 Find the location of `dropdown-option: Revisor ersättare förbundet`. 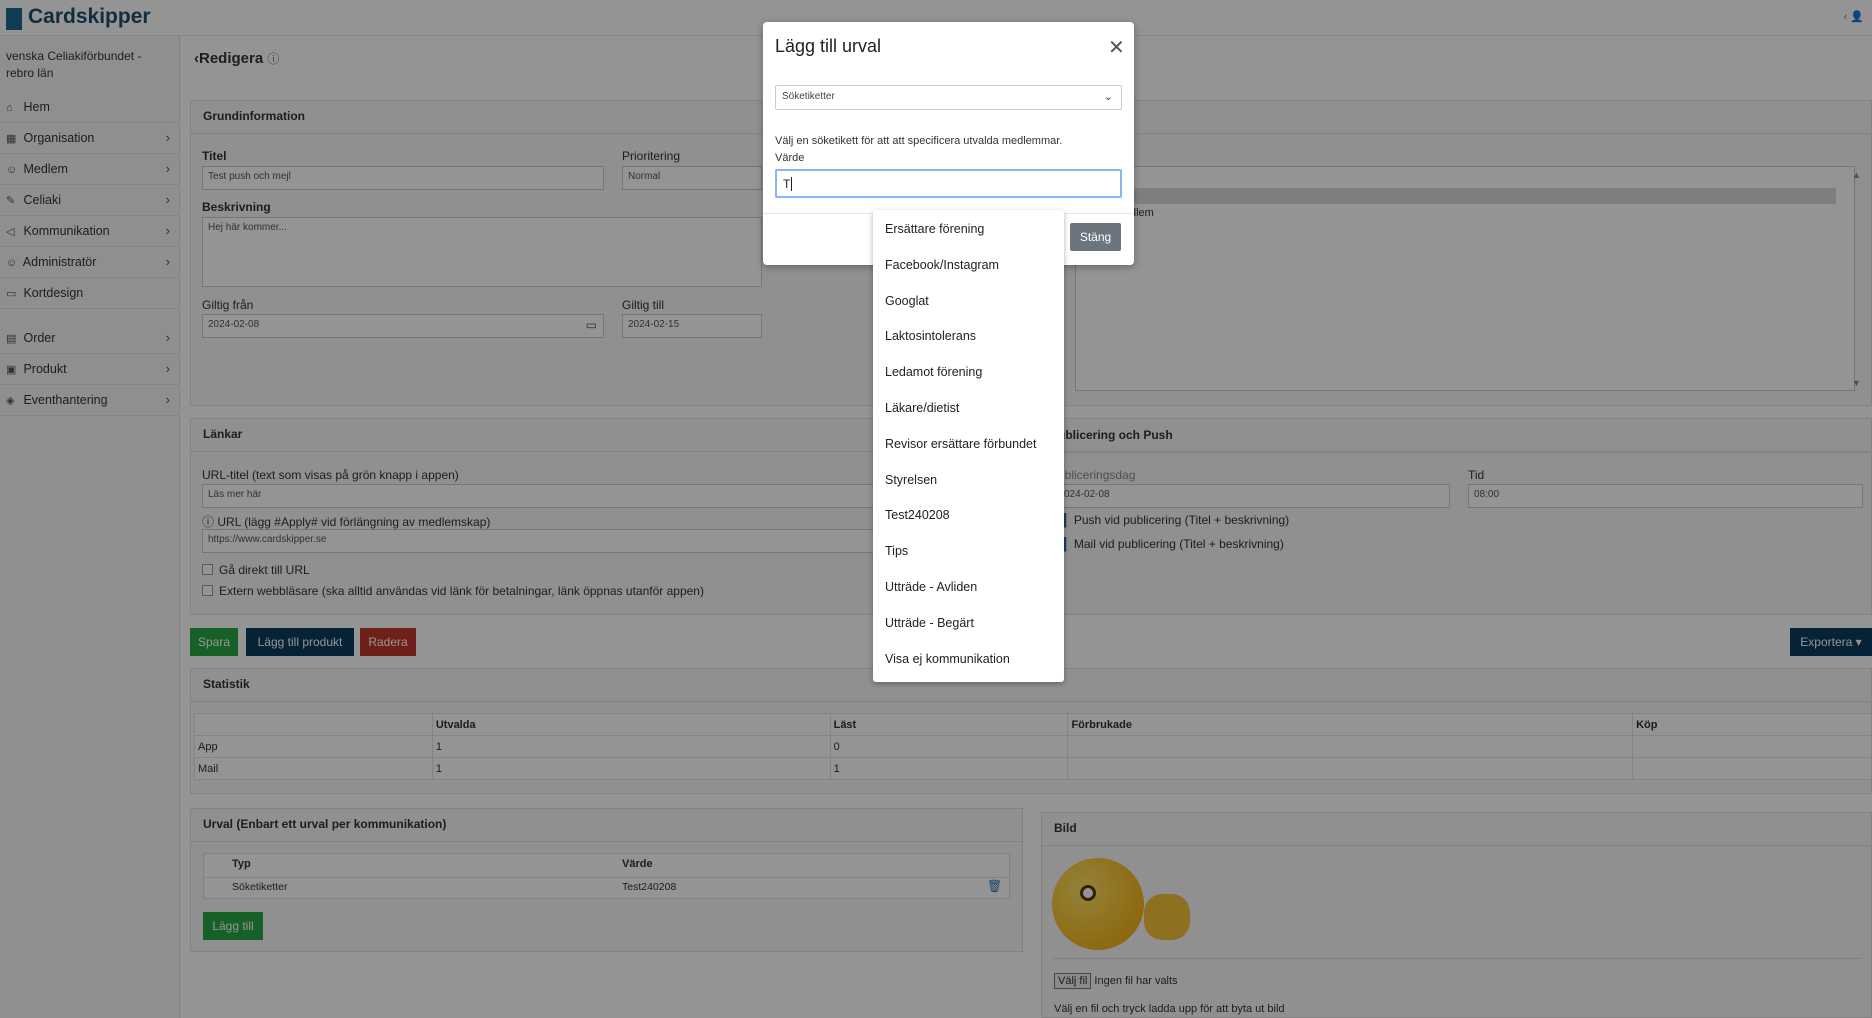

dropdown-option: Revisor ersättare förbundet is located at coordinates (960, 444).